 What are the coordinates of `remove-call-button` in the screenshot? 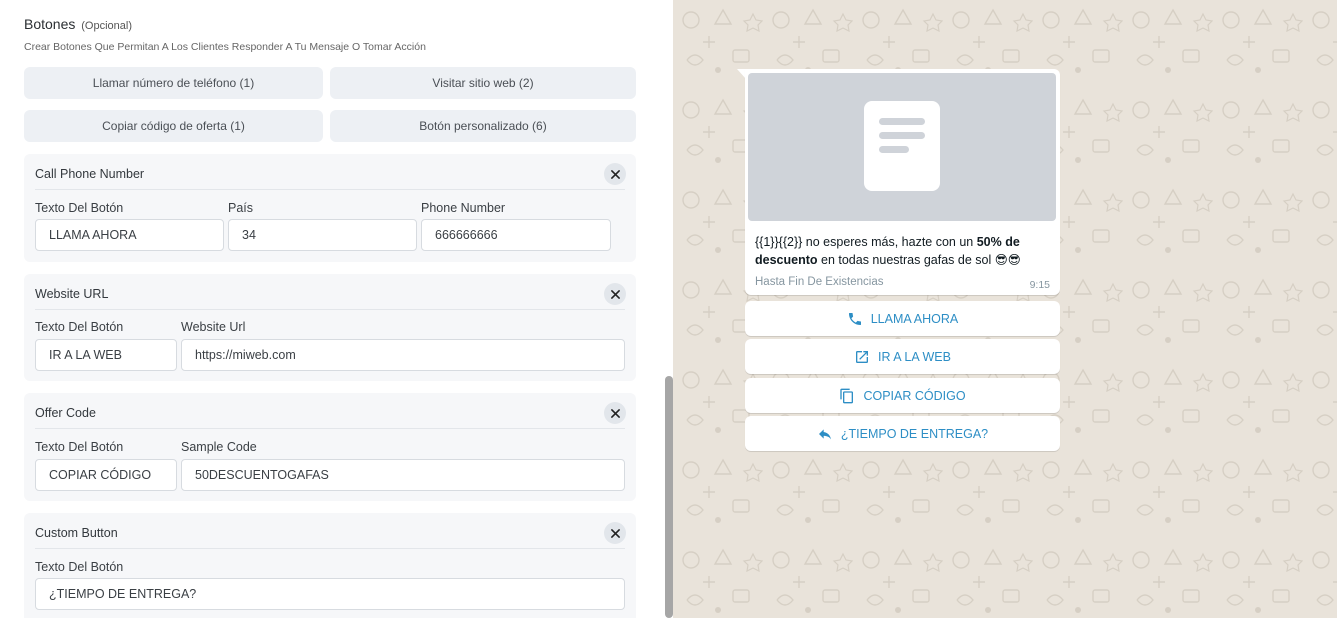 It's located at (615, 174).